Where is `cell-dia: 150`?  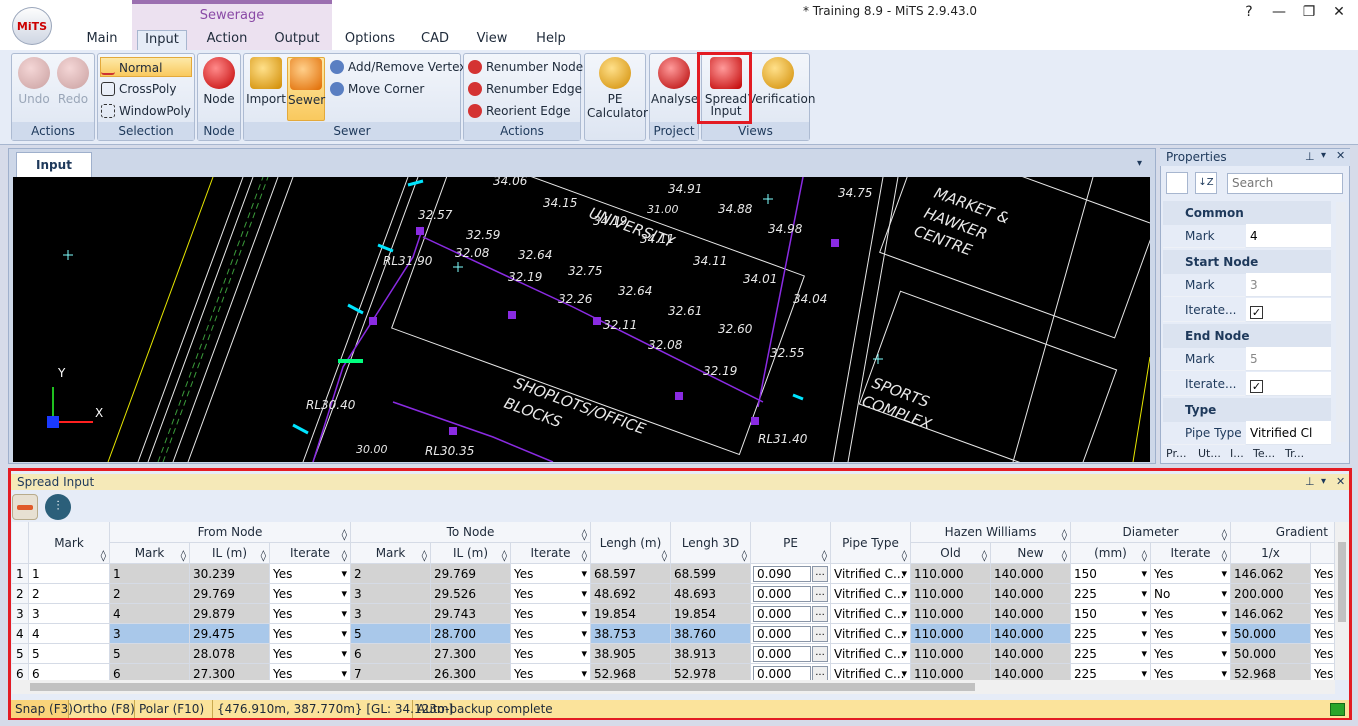
cell-dia: 150 is located at coordinates (1111, 614).